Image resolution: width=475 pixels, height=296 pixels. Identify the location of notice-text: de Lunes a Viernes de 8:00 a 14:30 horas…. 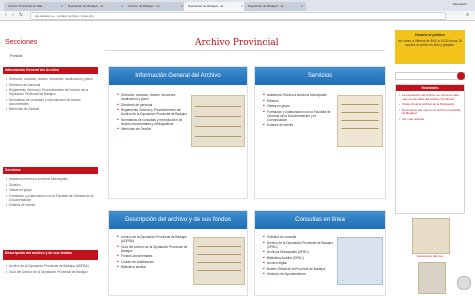
(430, 43).